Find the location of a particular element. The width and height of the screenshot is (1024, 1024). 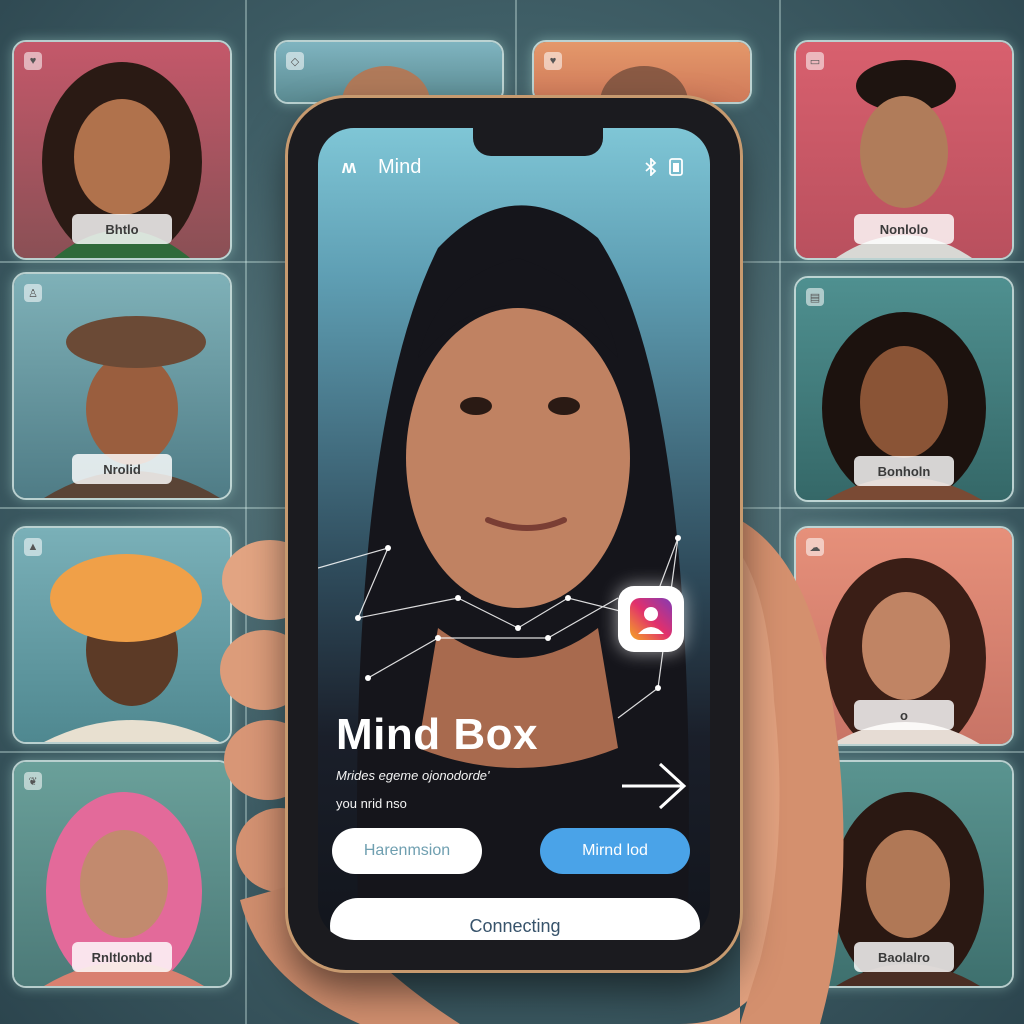

profile-card-2: ♙ Nrolid is located at coordinates (122, 386).